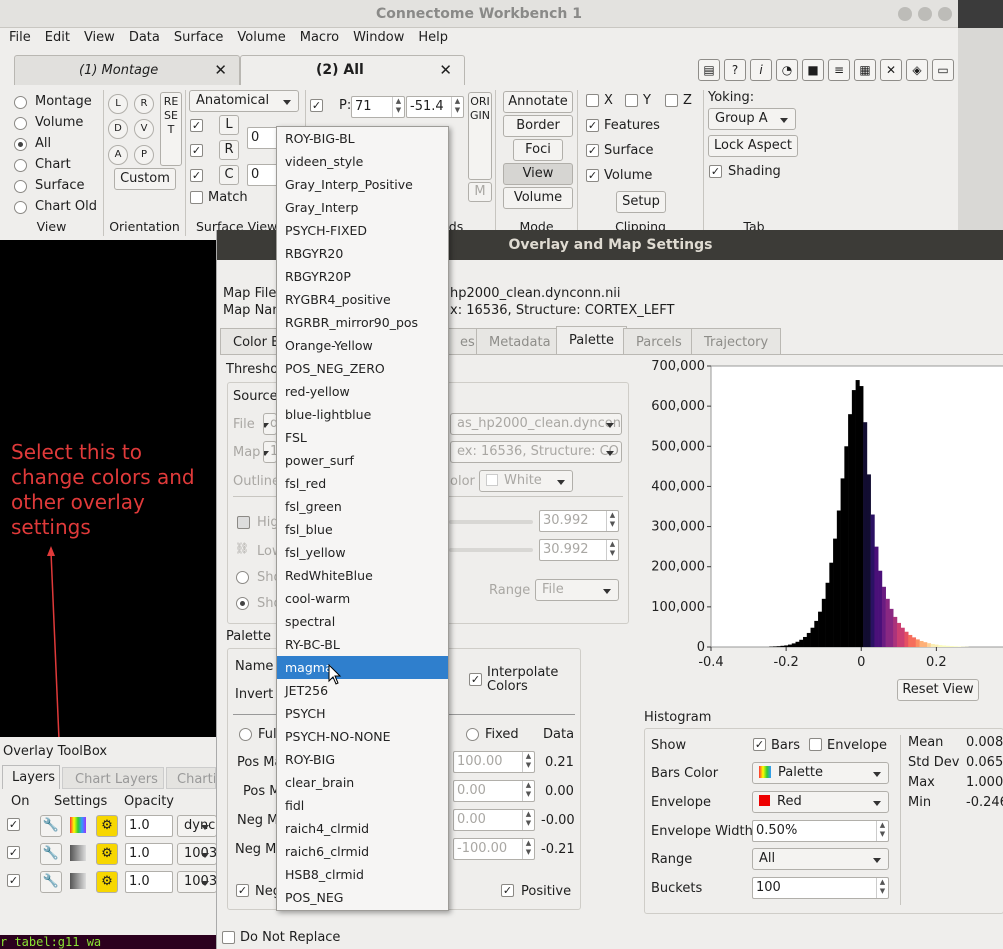  Describe the element at coordinates (579, 521) in the screenshot. I see `high-field: 30.992 ▲ ▼` at that location.